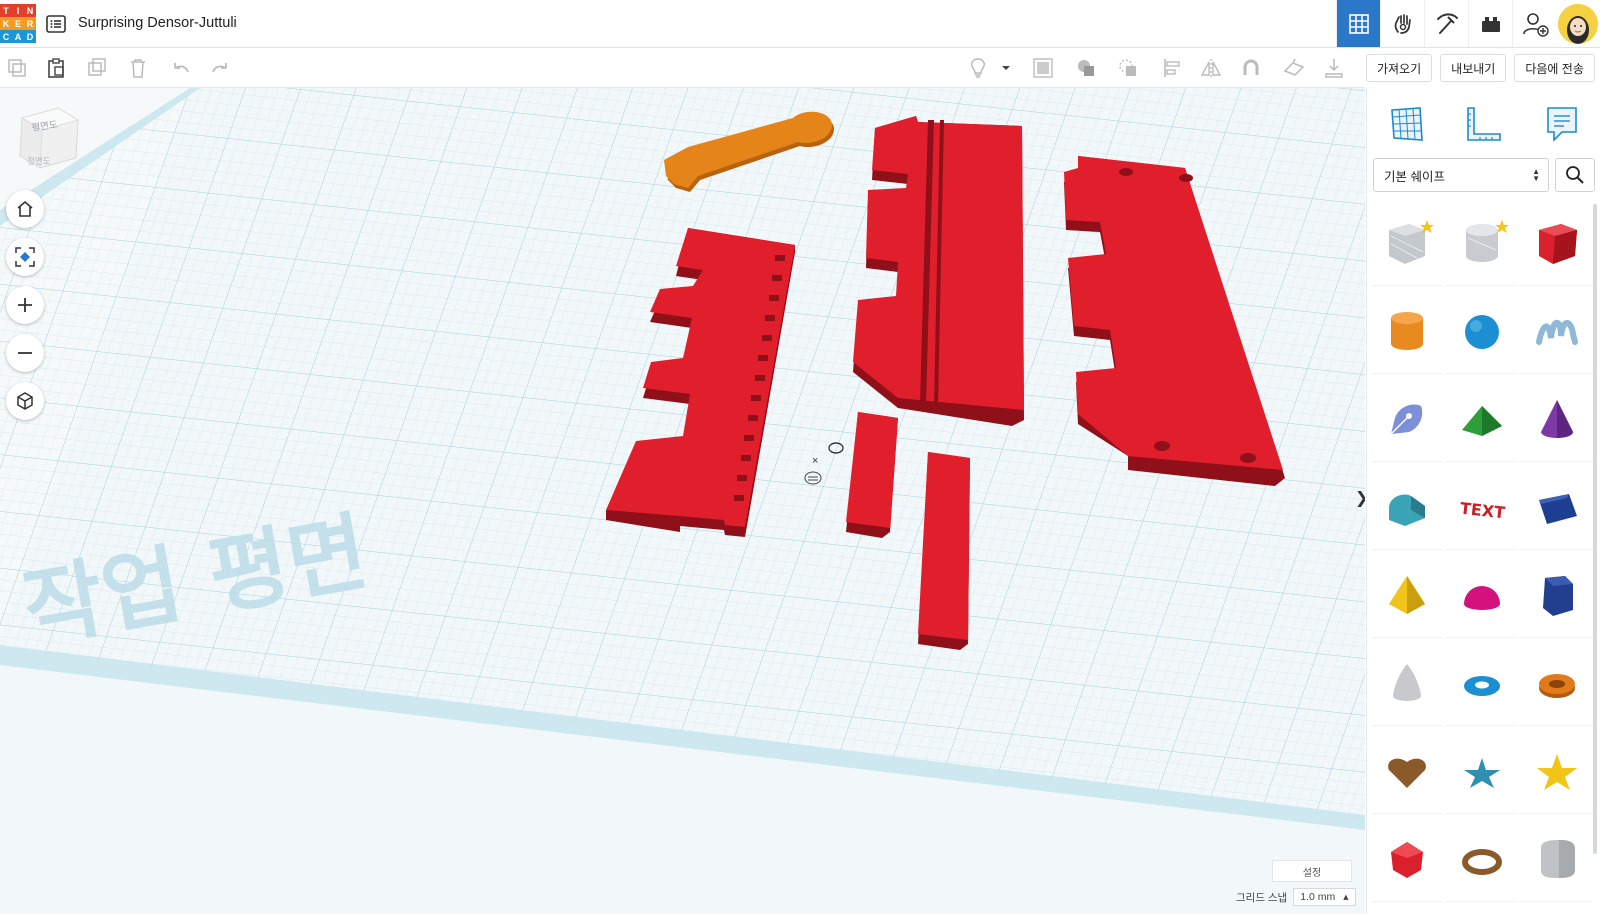 The width and height of the screenshot is (1600, 914). Describe the element at coordinates (1399, 68) in the screenshot. I see `import-button: 가져오기` at that location.